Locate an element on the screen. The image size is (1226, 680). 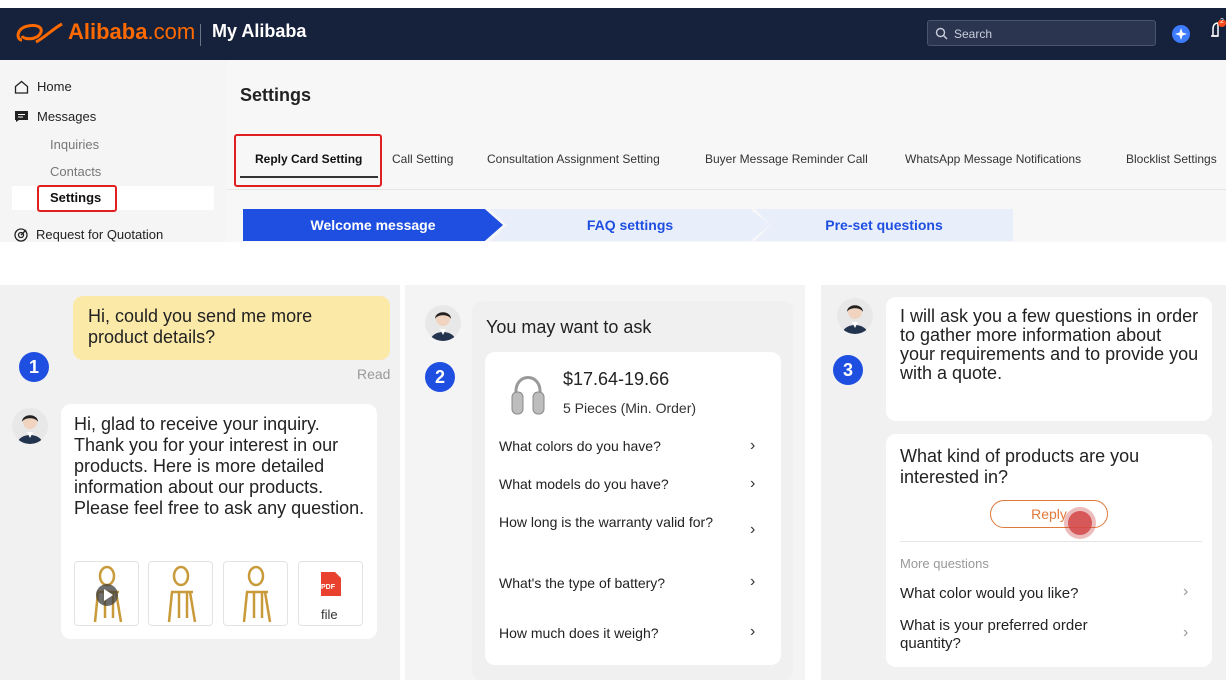
search-icon is located at coordinates (941, 33).